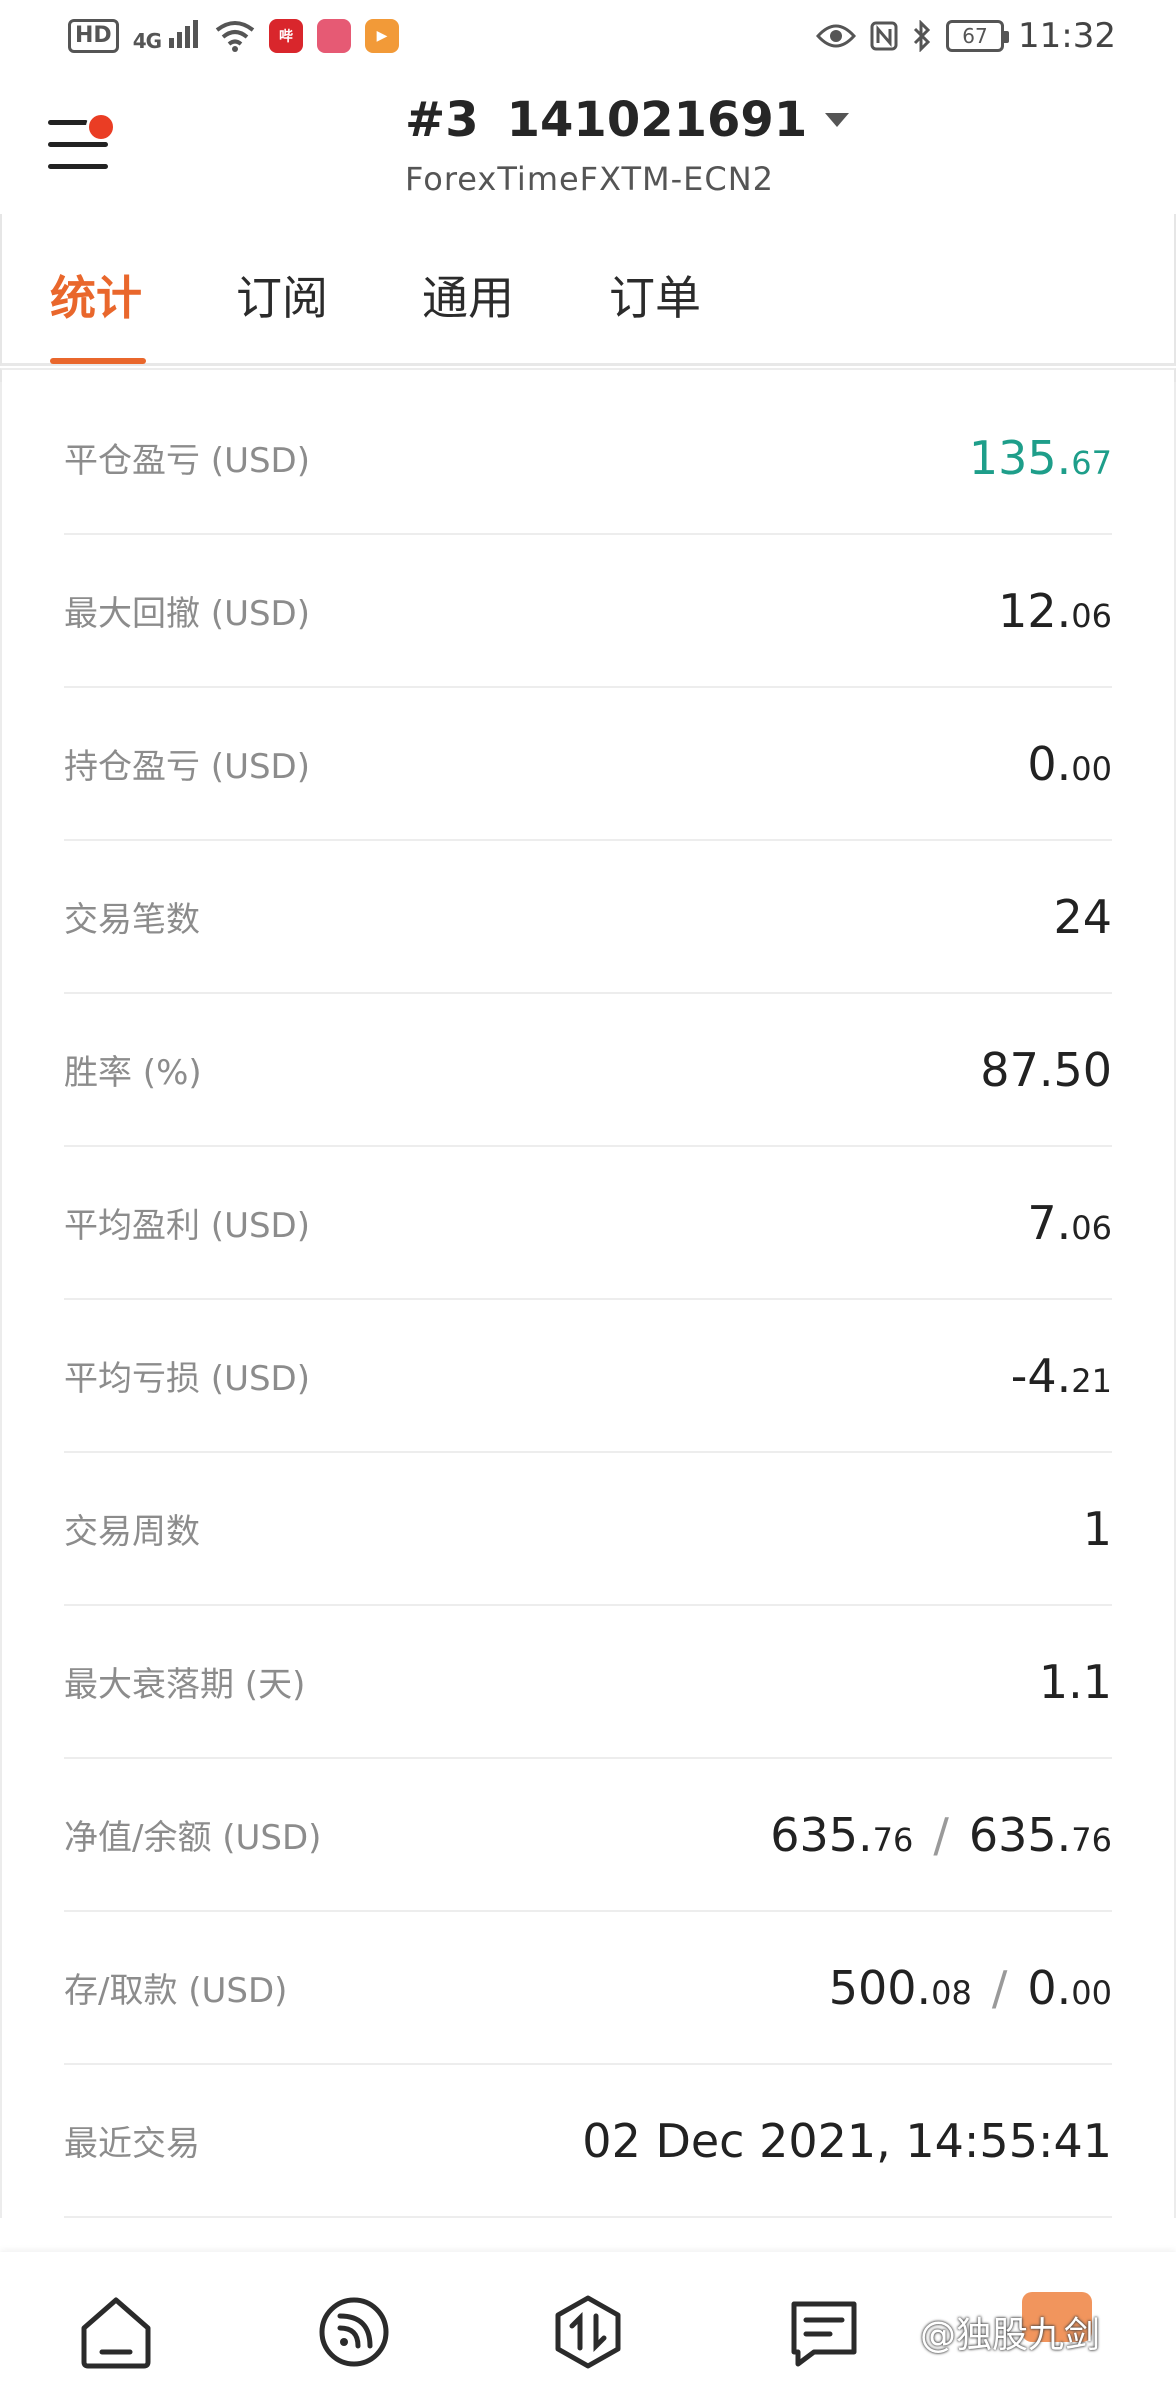 This screenshot has width=1176, height=2400. What do you see at coordinates (166, 36) in the screenshot?
I see `signal-icon: 4G` at bounding box center [166, 36].